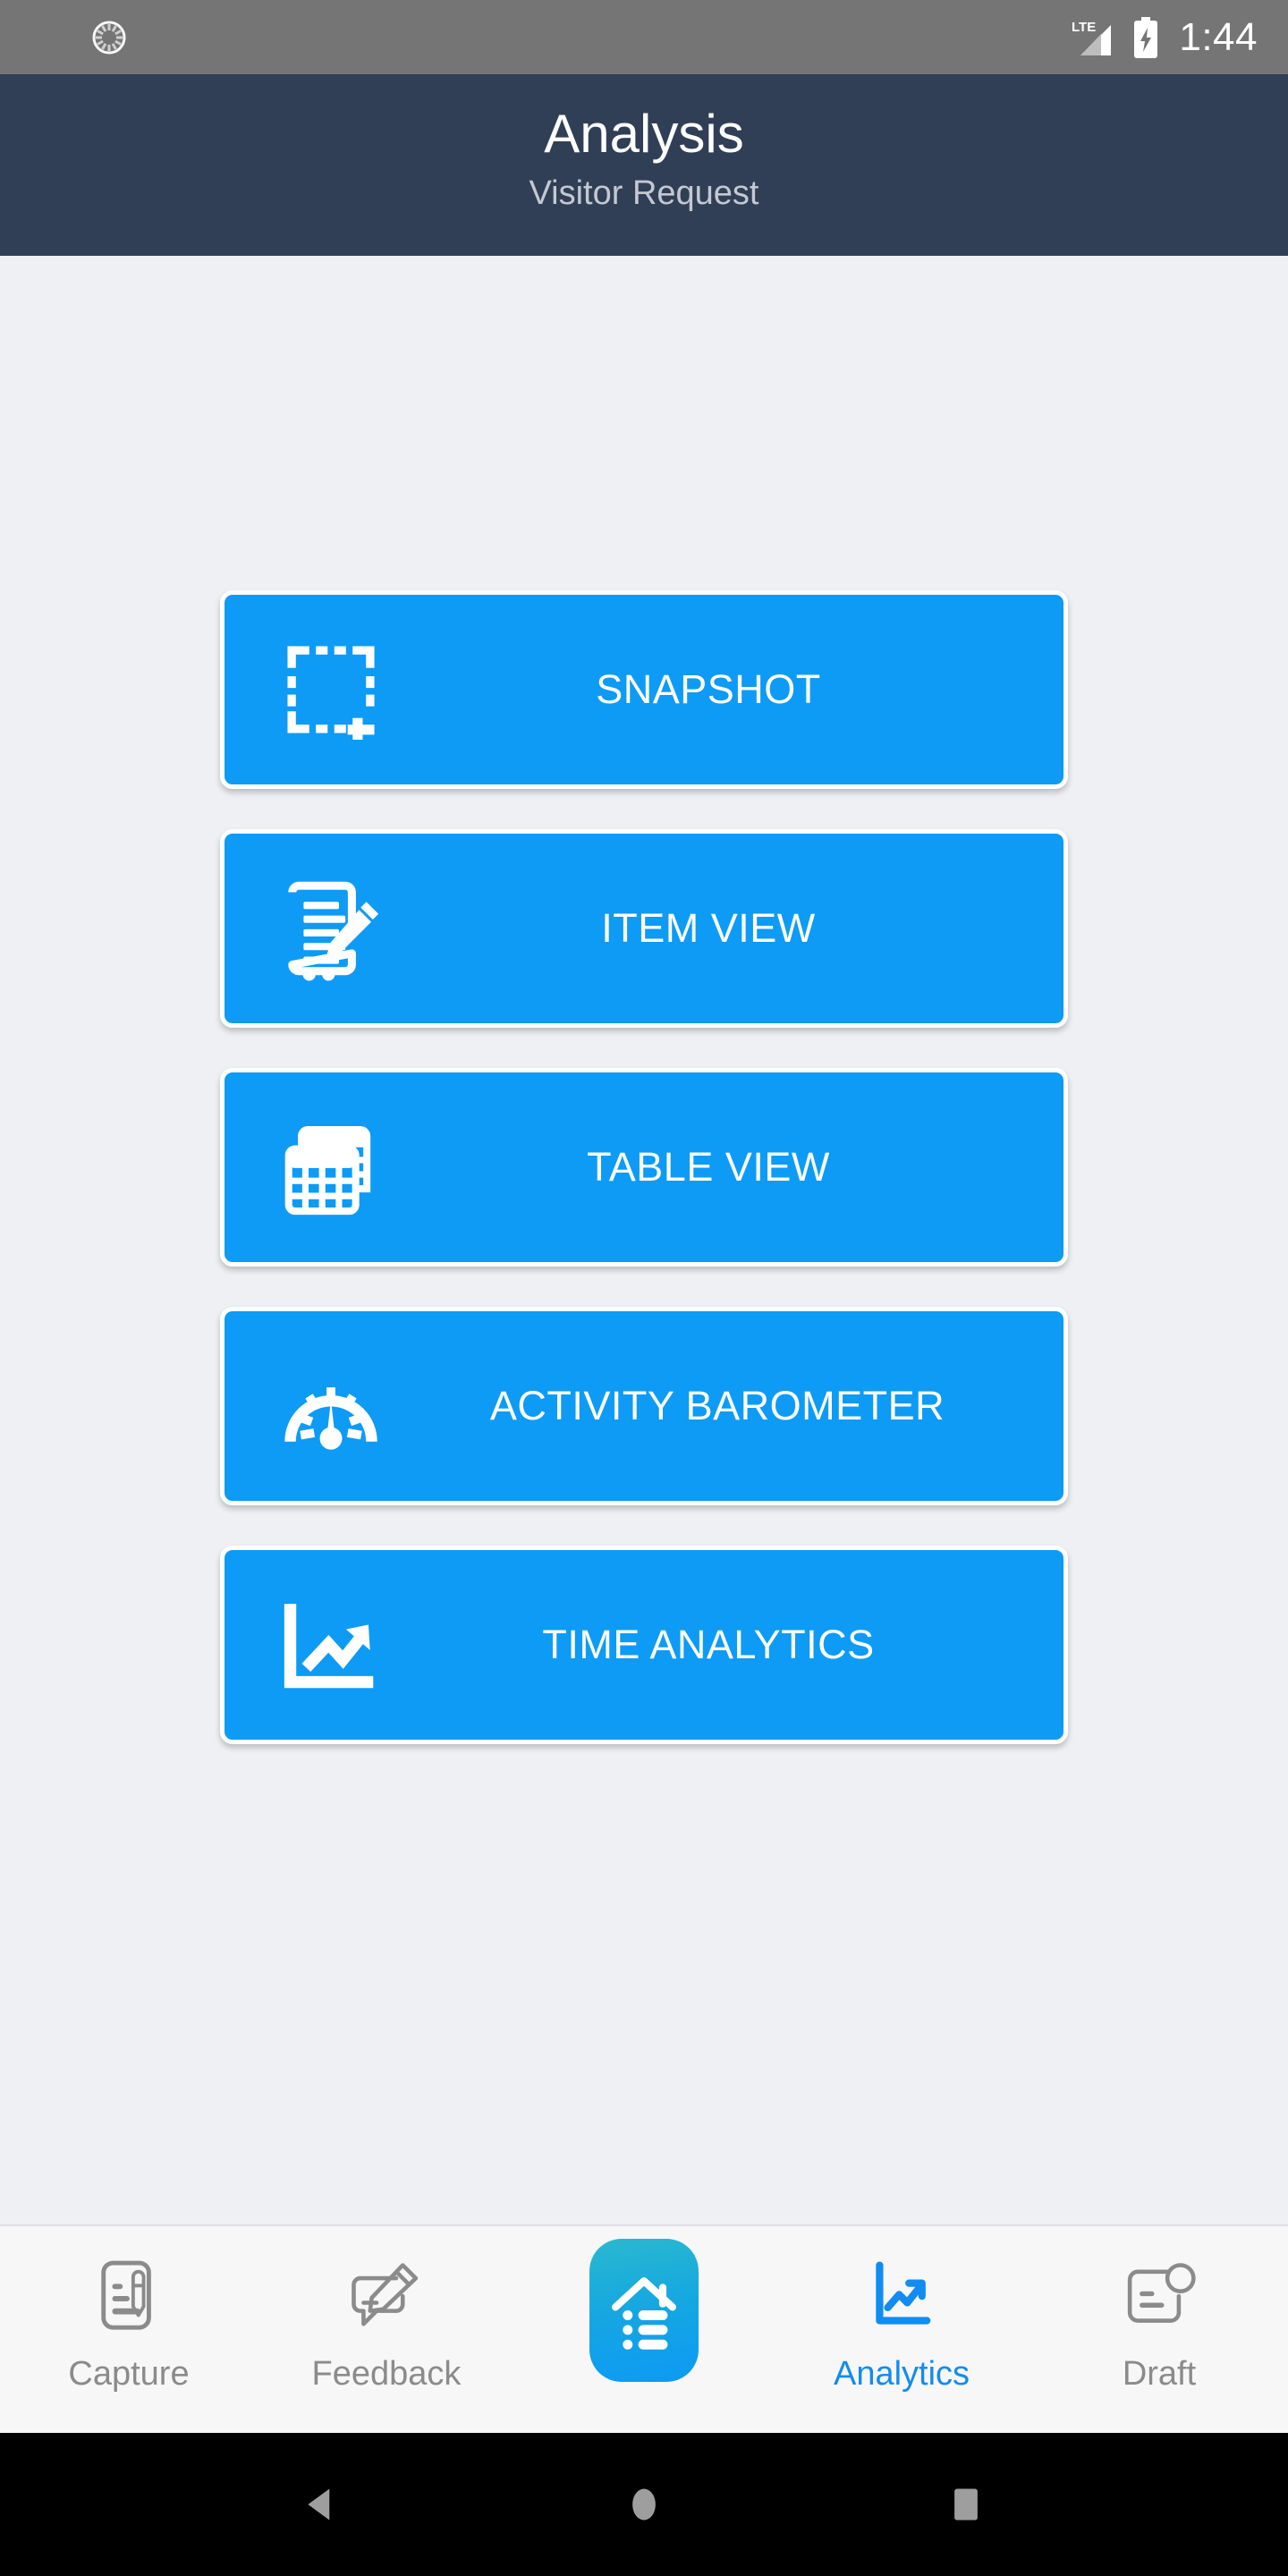 This screenshot has width=1288, height=2576. What do you see at coordinates (1145, 37) in the screenshot?
I see `battery-charging-icon` at bounding box center [1145, 37].